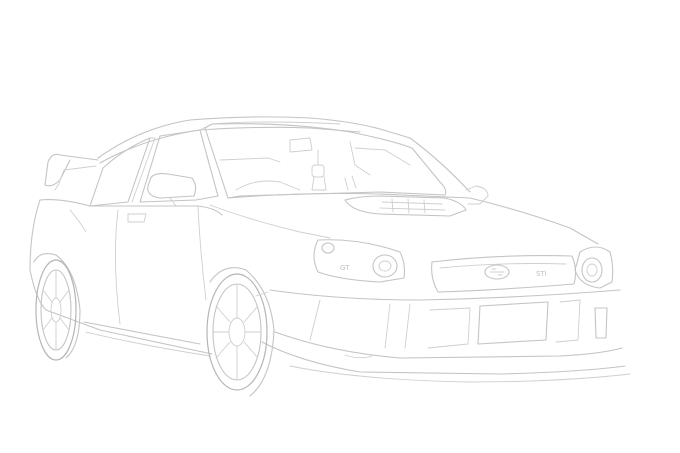 The image size is (680, 453). What do you see at coordinates (240, 332) in the screenshot?
I see `front-wheel` at bounding box center [240, 332].